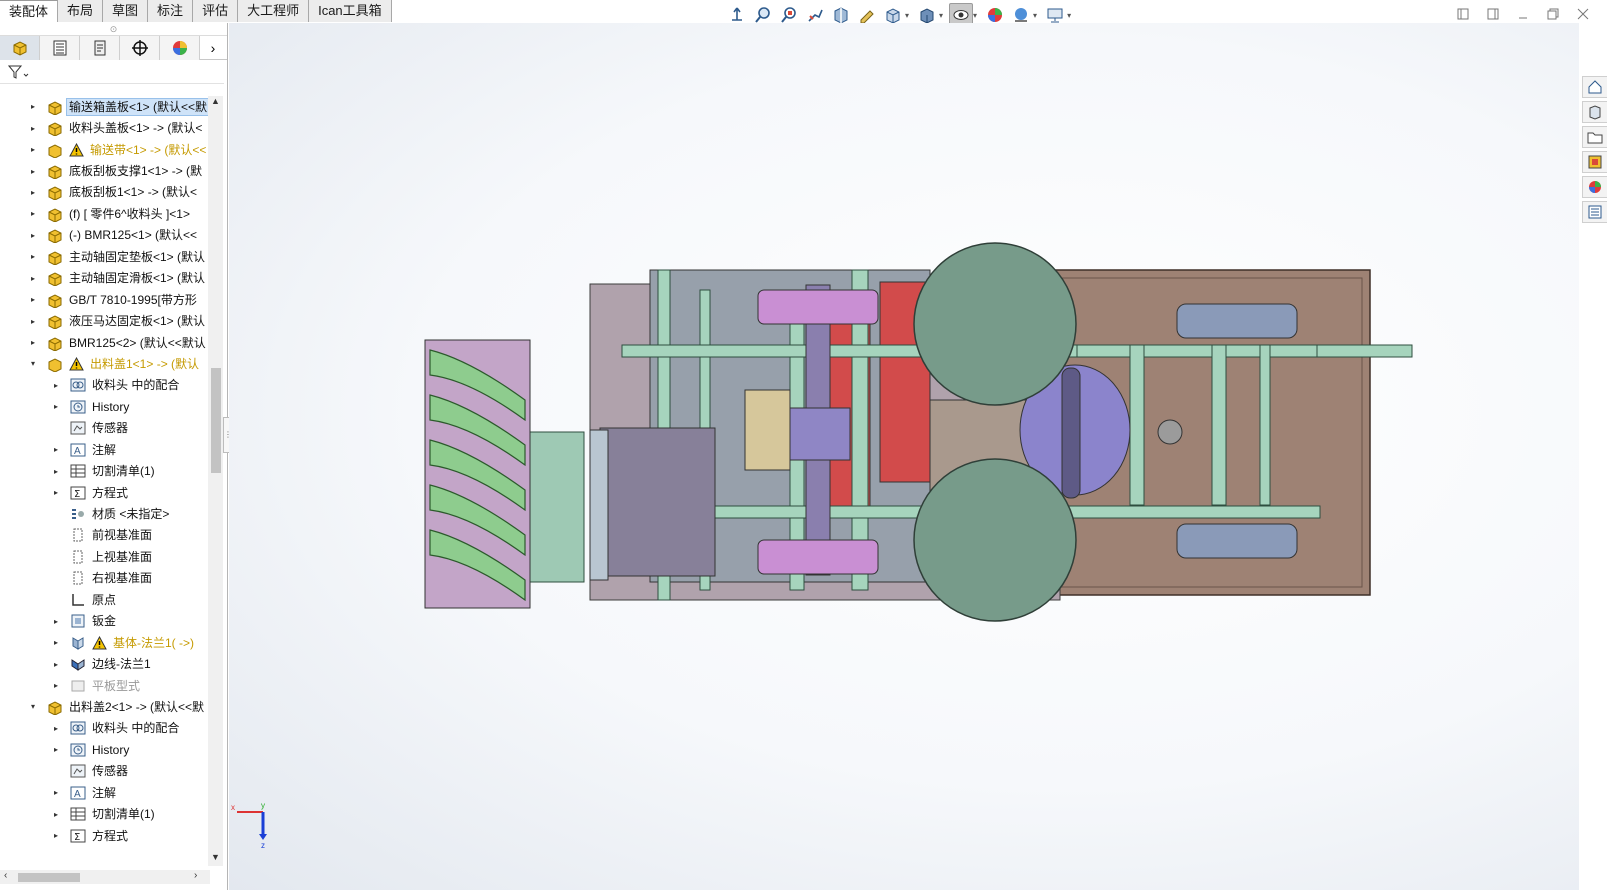  I want to click on custom-properties-icon, so click(1594, 212).